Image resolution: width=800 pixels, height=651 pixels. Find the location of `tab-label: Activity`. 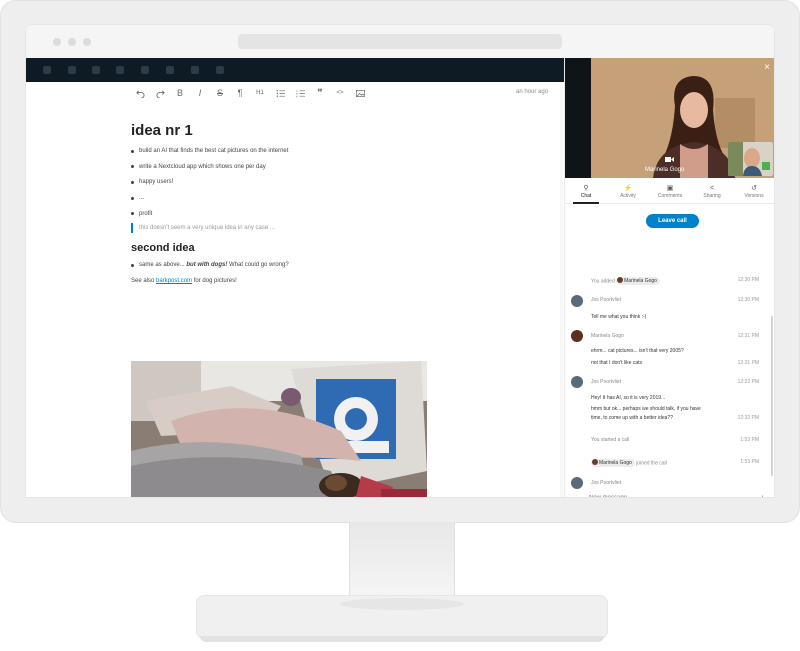

tab-label: Activity is located at coordinates (628, 196).